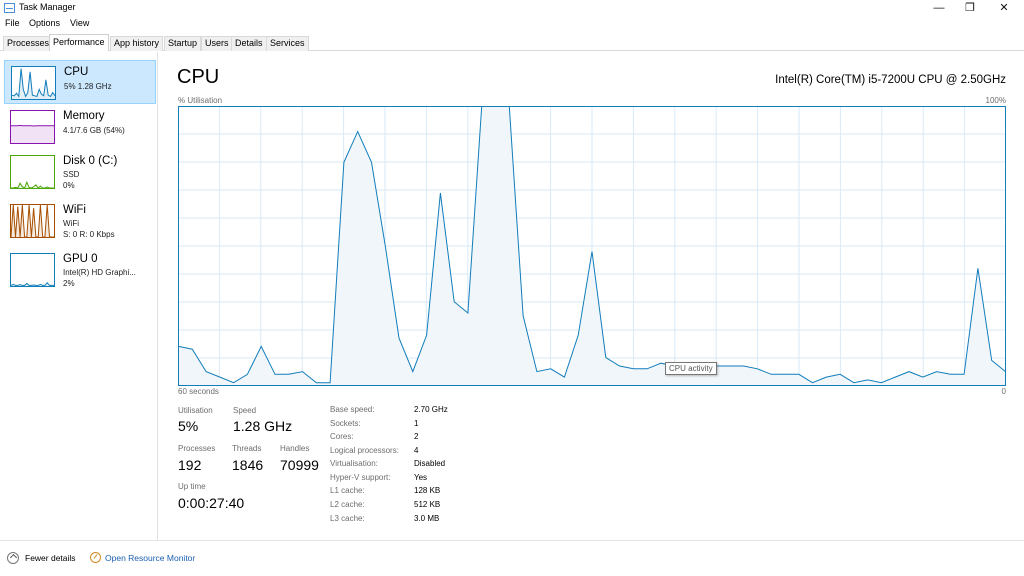 The height and width of the screenshot is (576, 1024). Describe the element at coordinates (416, 450) in the screenshot. I see `spec-value: 4` at that location.